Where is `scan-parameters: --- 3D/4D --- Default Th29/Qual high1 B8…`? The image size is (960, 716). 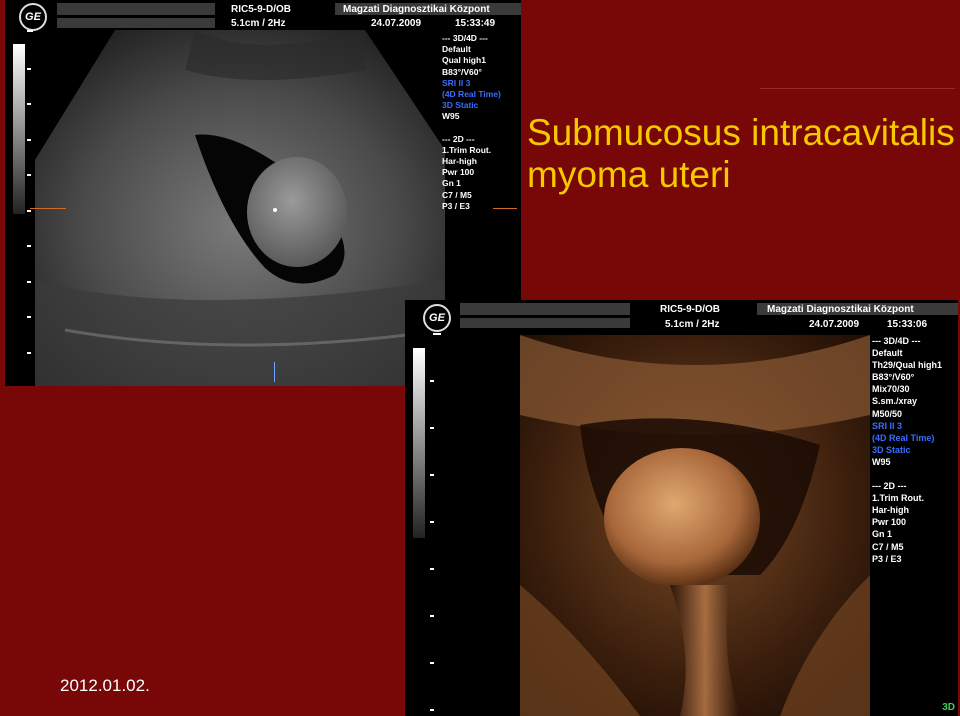 scan-parameters: --- 3D/4D --- Default Th29/Qual high1 B8… is located at coordinates (907, 450).